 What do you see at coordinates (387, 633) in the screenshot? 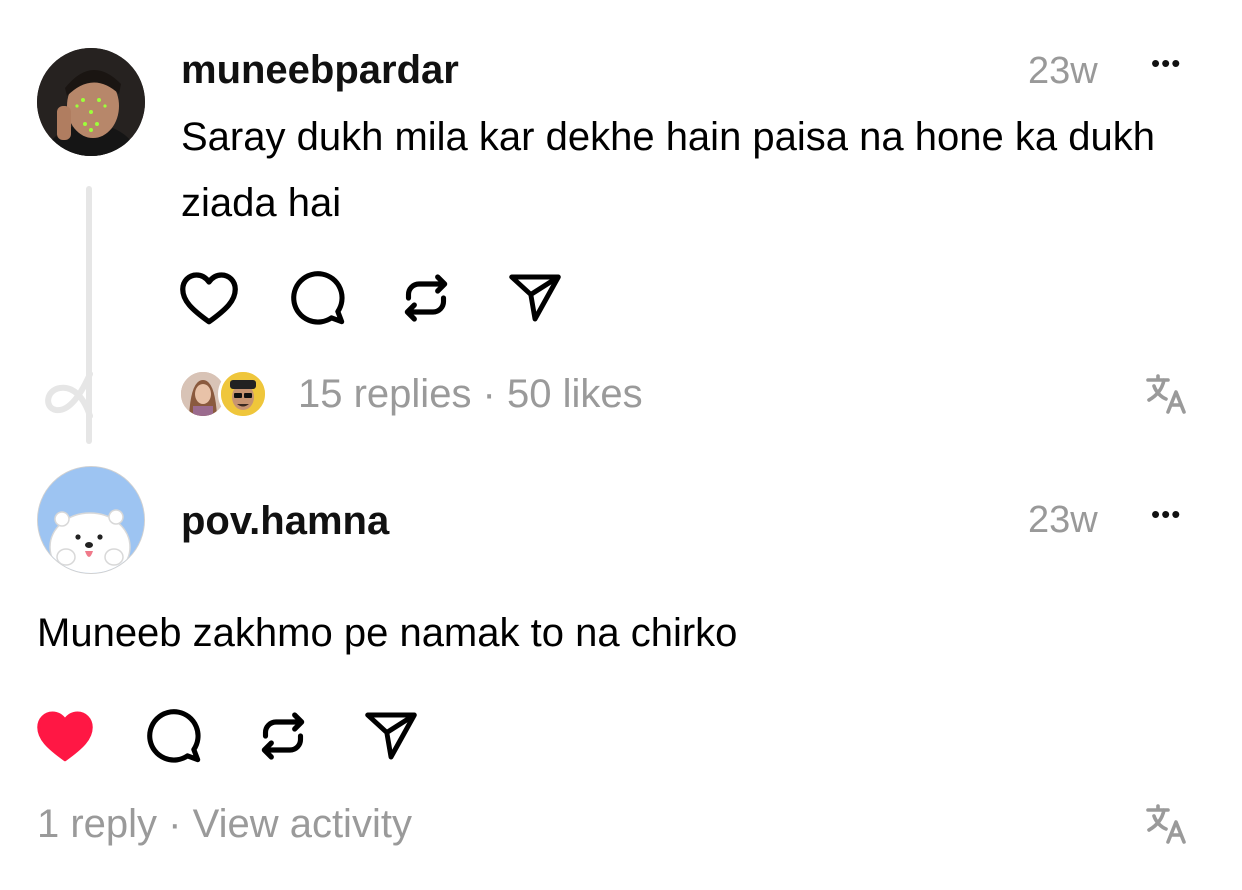
I see `reply-text: Muneeb zakhmo pe namak to na chirko` at bounding box center [387, 633].